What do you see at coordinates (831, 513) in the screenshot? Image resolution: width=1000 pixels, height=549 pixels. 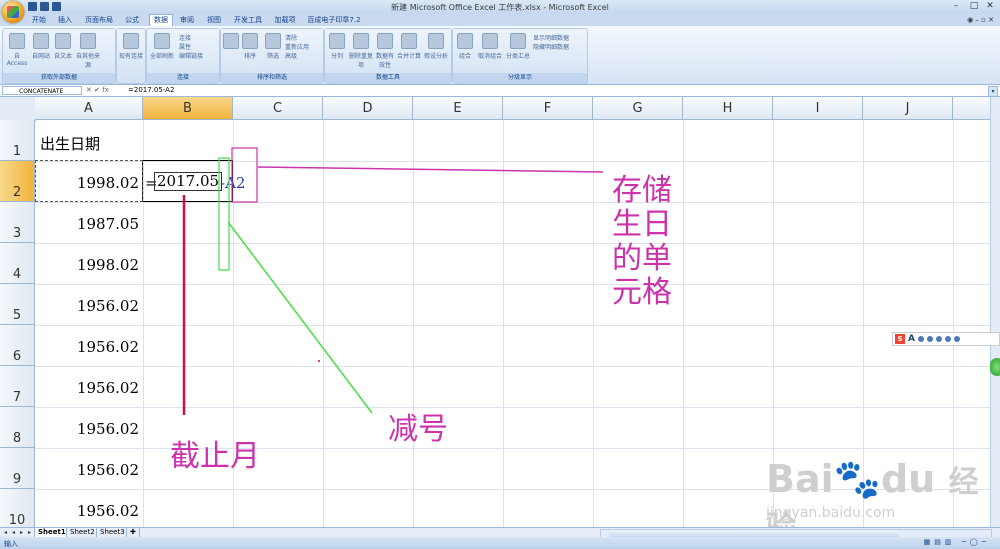 I see `watermark-url: jingyan.baidu.com` at bounding box center [831, 513].